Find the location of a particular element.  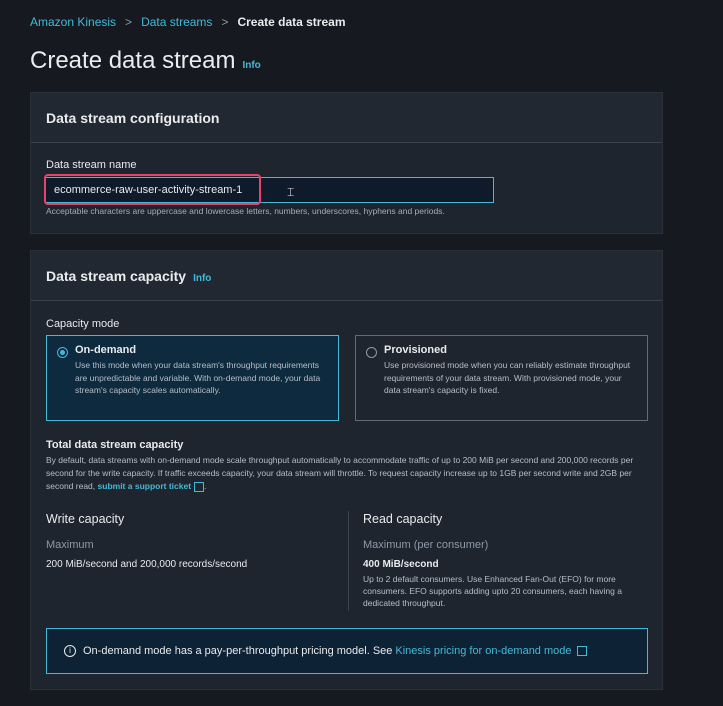

text-cursor-icon: ⌶ is located at coordinates (291, 192).